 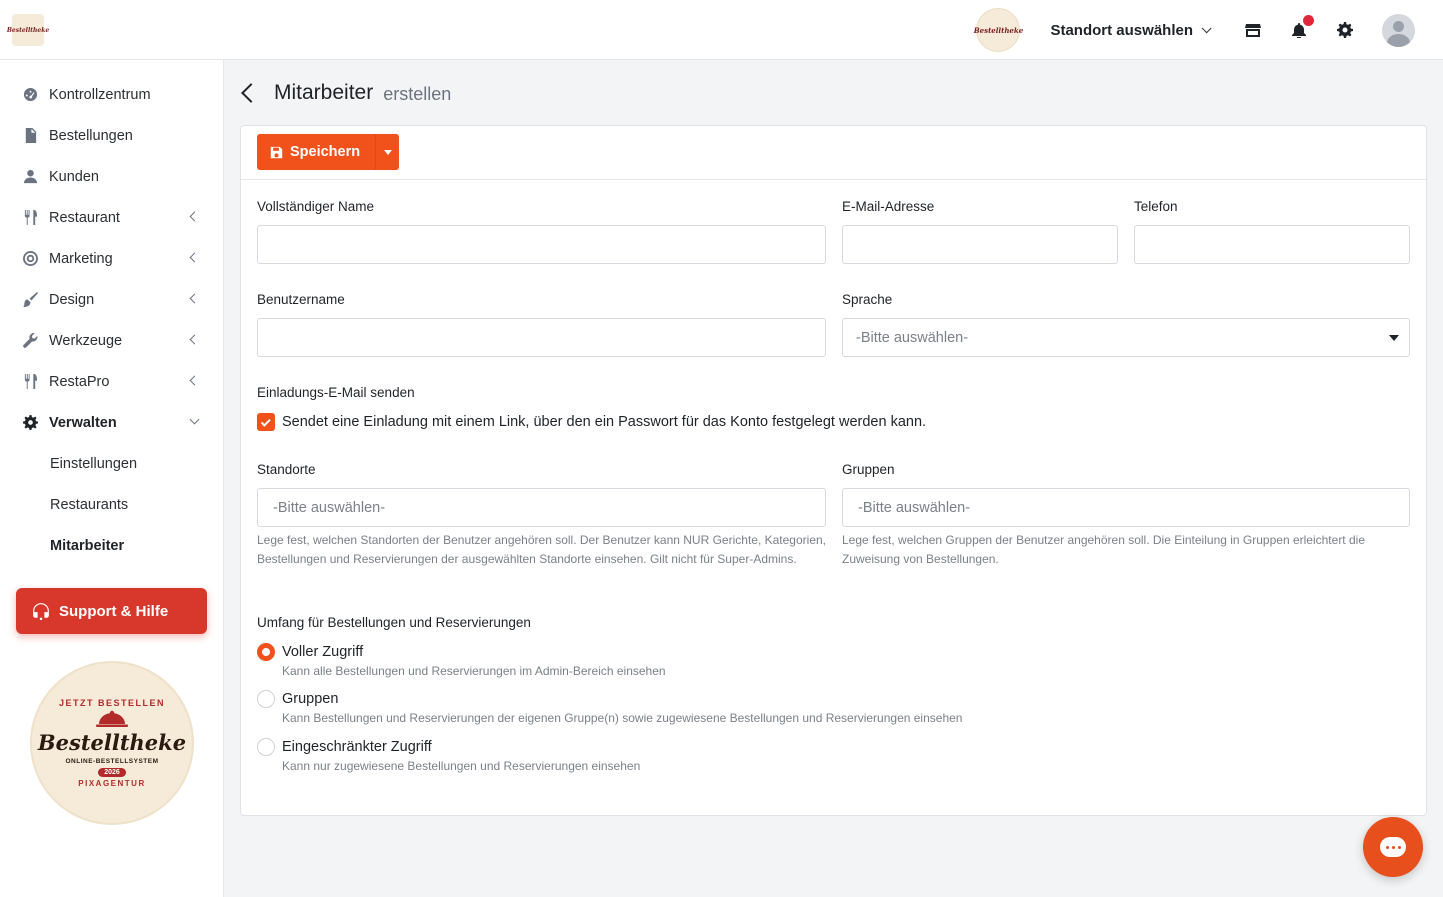 What do you see at coordinates (301, 299) in the screenshot?
I see `username-label: Benutzername` at bounding box center [301, 299].